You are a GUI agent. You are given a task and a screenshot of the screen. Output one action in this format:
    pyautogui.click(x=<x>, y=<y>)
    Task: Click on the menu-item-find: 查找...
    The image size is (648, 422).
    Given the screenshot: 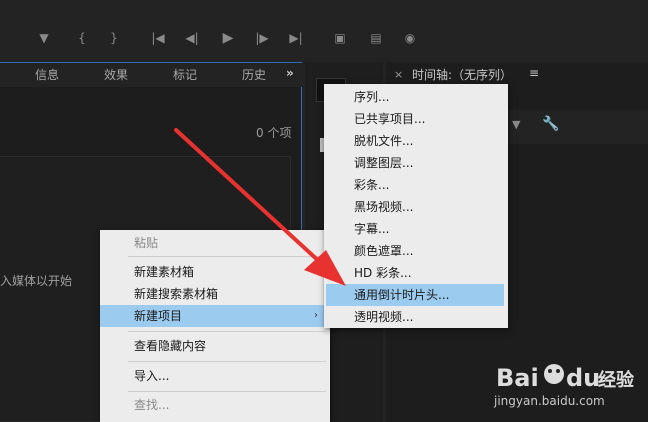 What is the action you would take?
    pyautogui.click(x=215, y=405)
    